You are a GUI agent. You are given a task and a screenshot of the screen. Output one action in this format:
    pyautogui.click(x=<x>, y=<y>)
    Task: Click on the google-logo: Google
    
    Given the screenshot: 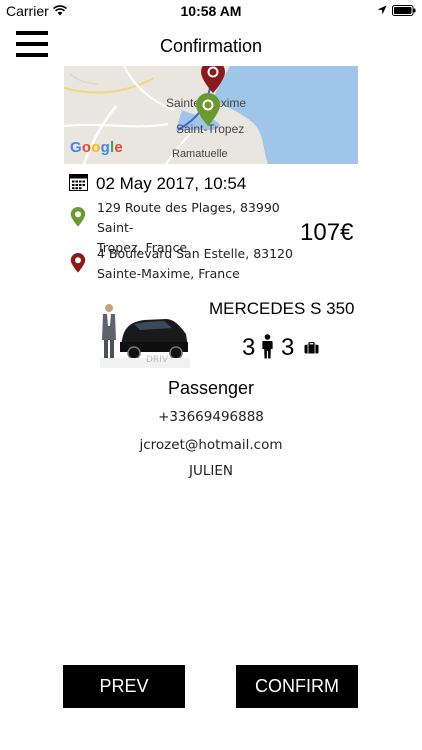 What is the action you would take?
    pyautogui.click(x=96, y=147)
    